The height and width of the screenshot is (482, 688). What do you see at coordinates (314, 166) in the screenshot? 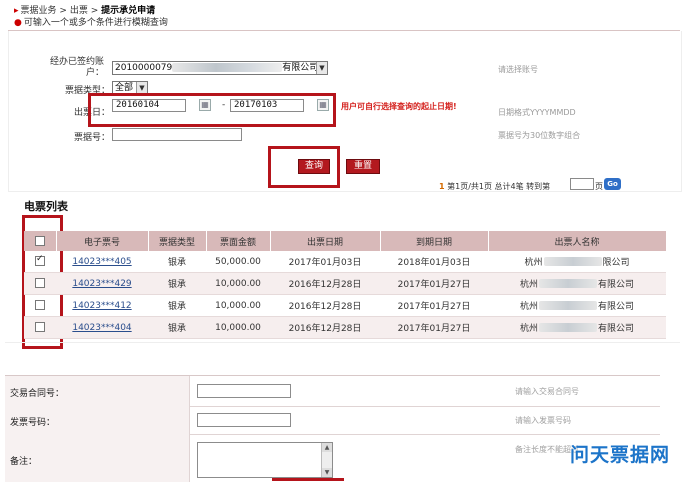
I see `query-button: 查询` at bounding box center [314, 166].